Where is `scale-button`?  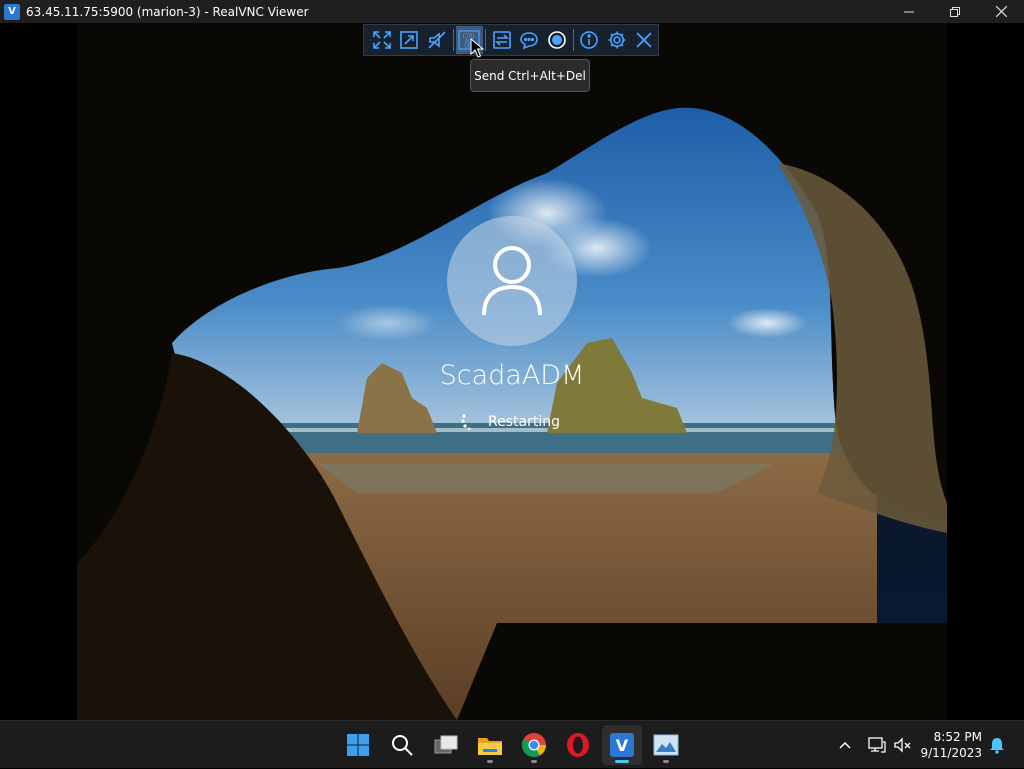 scale-button is located at coordinates (410, 40).